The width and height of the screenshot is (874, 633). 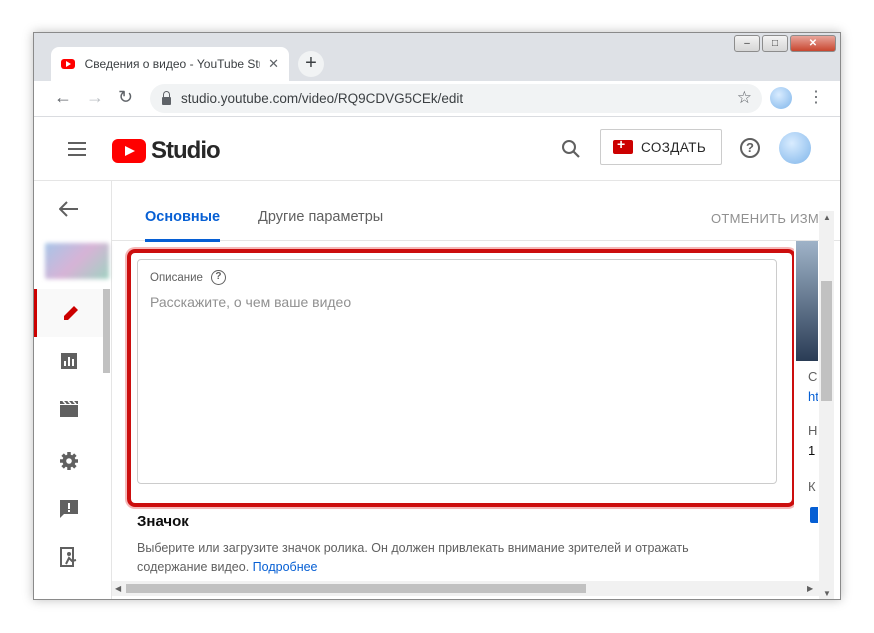 What do you see at coordinates (183, 225) in the screenshot?
I see `tab-basic: Основные` at bounding box center [183, 225].